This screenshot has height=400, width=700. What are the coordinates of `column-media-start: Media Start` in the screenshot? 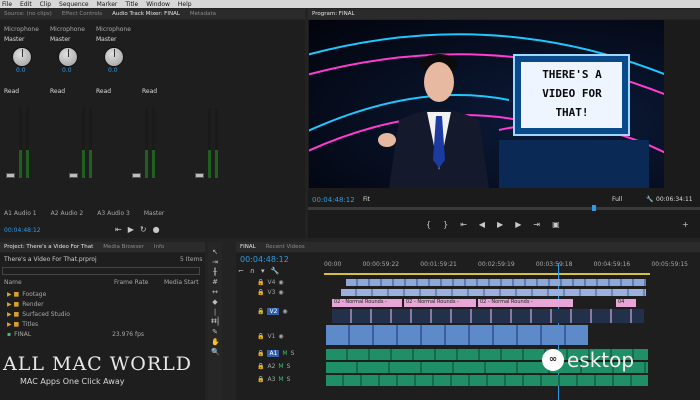 It's located at (181, 282).